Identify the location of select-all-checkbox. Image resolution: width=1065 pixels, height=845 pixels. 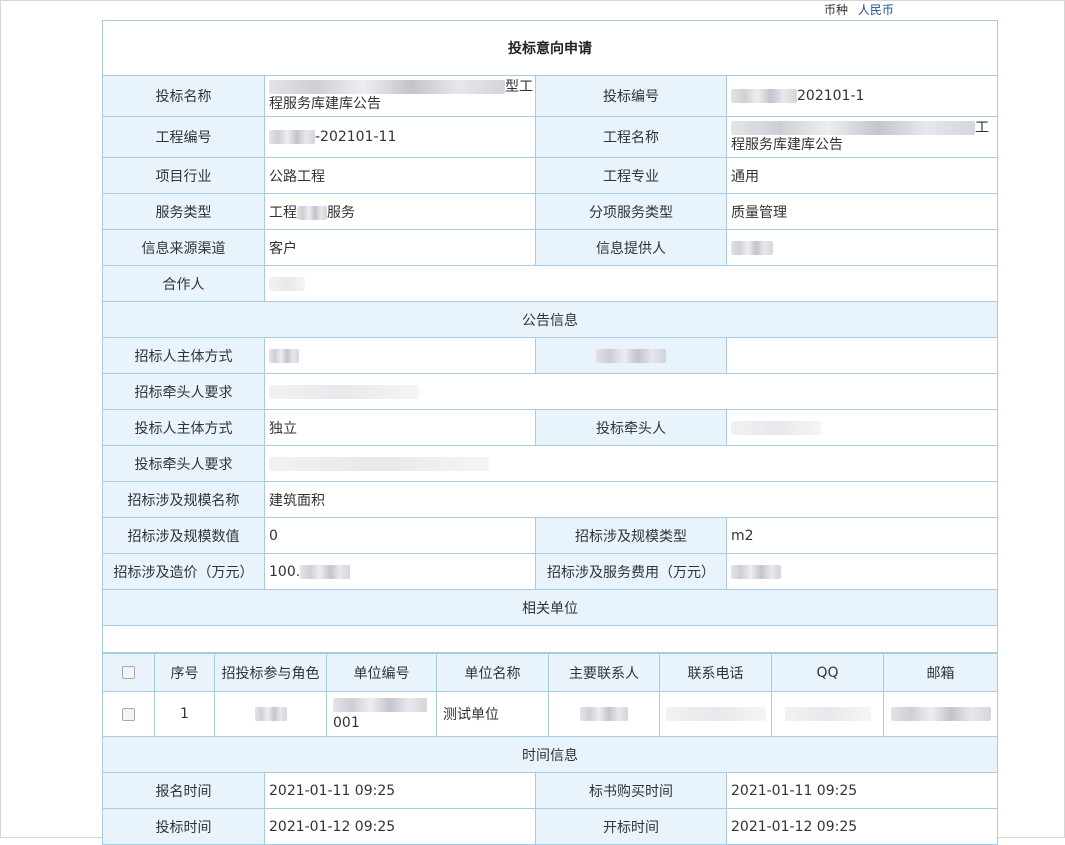
(128, 672).